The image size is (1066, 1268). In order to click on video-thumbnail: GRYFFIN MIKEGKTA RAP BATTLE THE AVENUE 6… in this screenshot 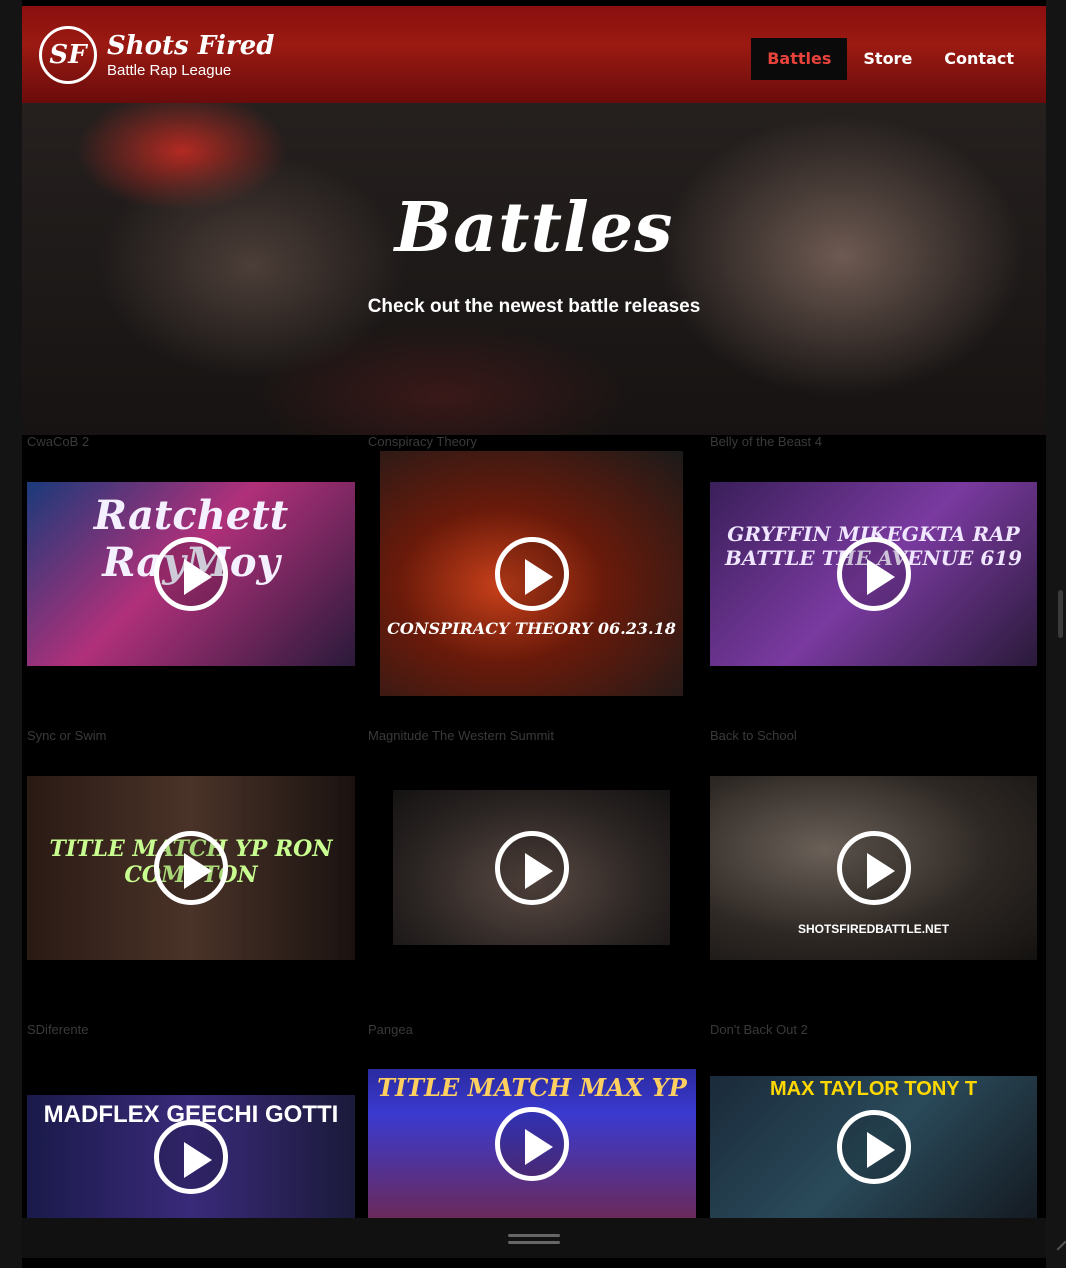, I will do `click(873, 574)`.